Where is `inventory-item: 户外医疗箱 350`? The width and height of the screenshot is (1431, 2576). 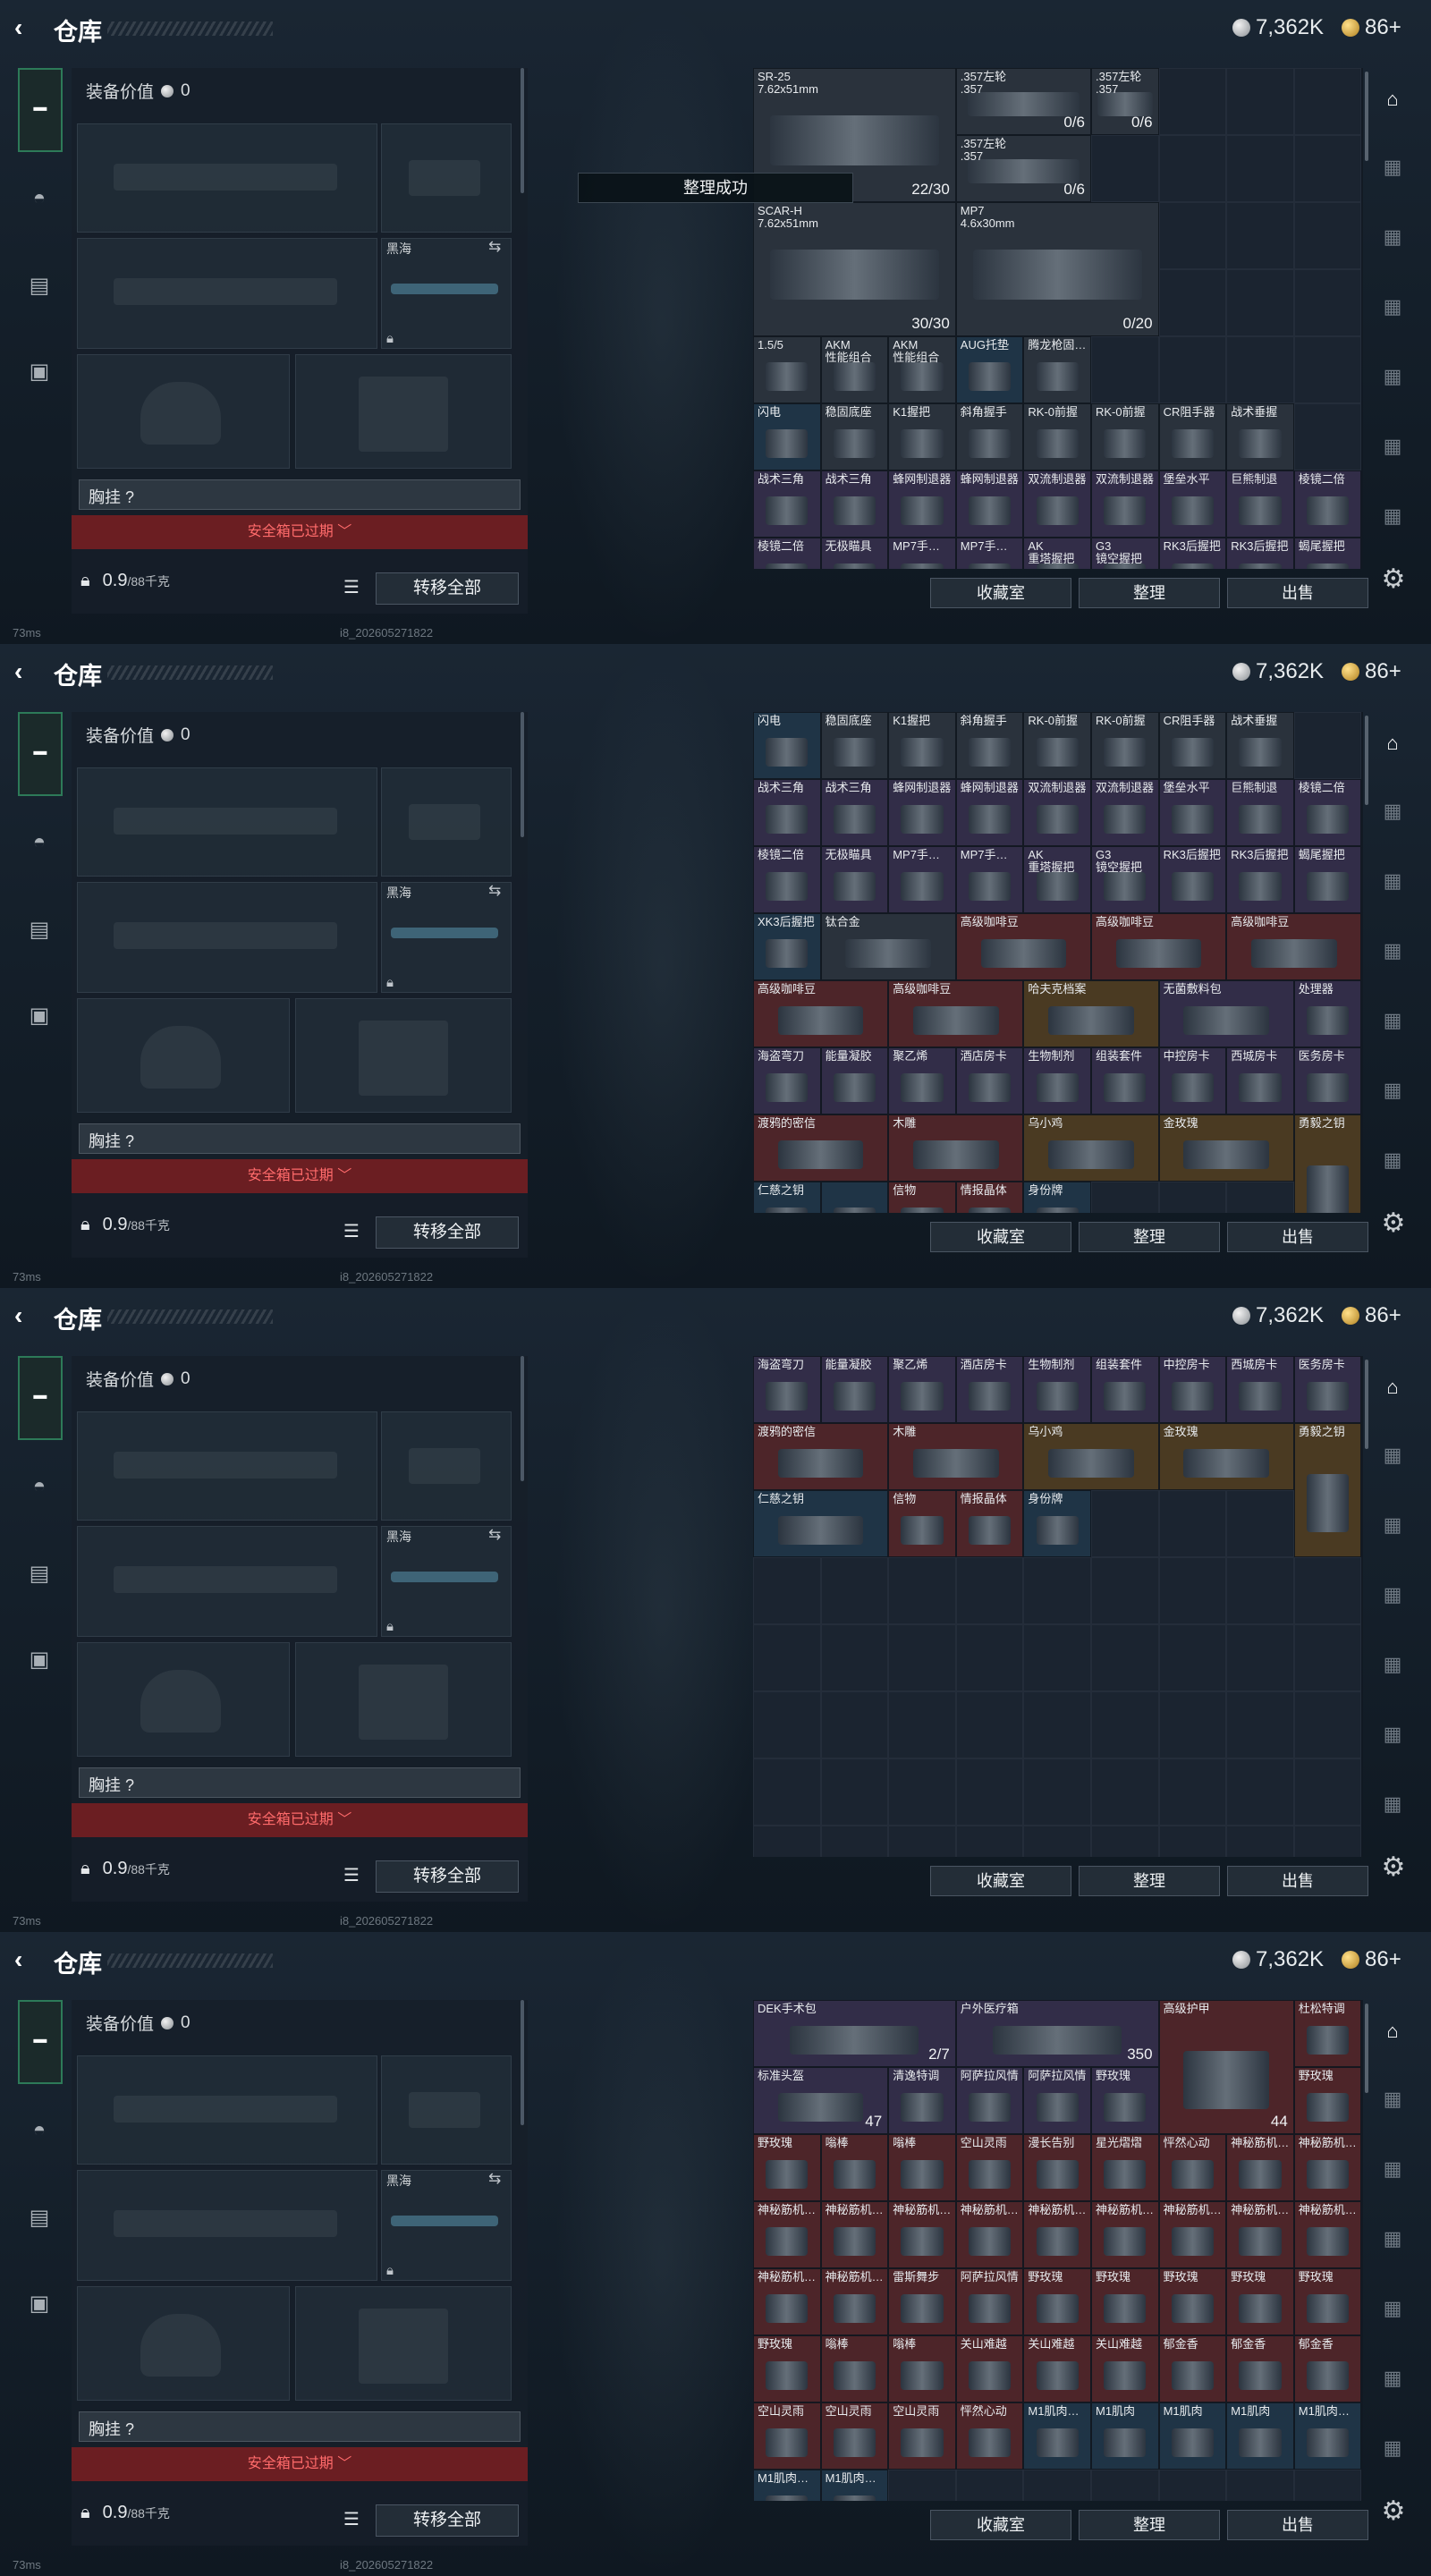 inventory-item: 户外医疗箱 350 is located at coordinates (1057, 2033).